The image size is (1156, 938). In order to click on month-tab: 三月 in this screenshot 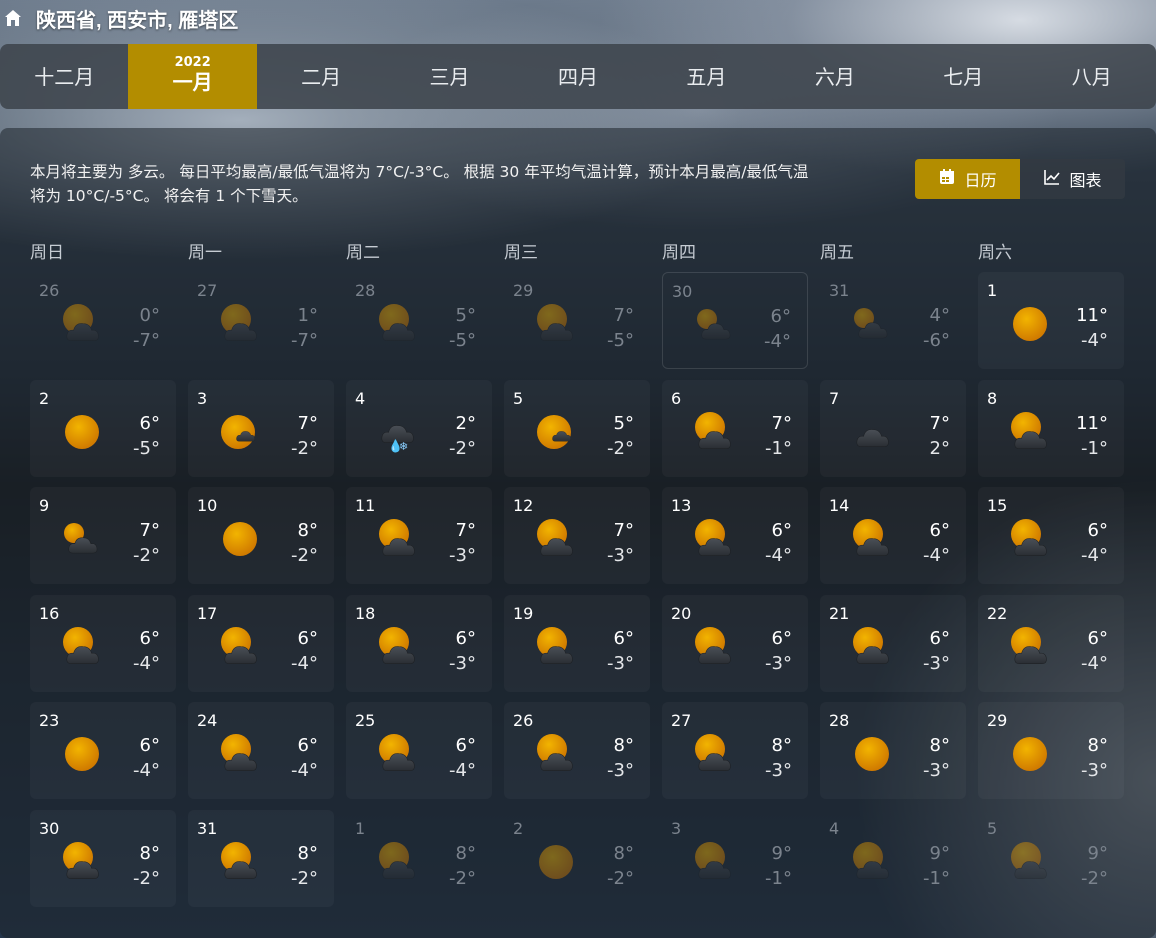, I will do `click(449, 76)`.